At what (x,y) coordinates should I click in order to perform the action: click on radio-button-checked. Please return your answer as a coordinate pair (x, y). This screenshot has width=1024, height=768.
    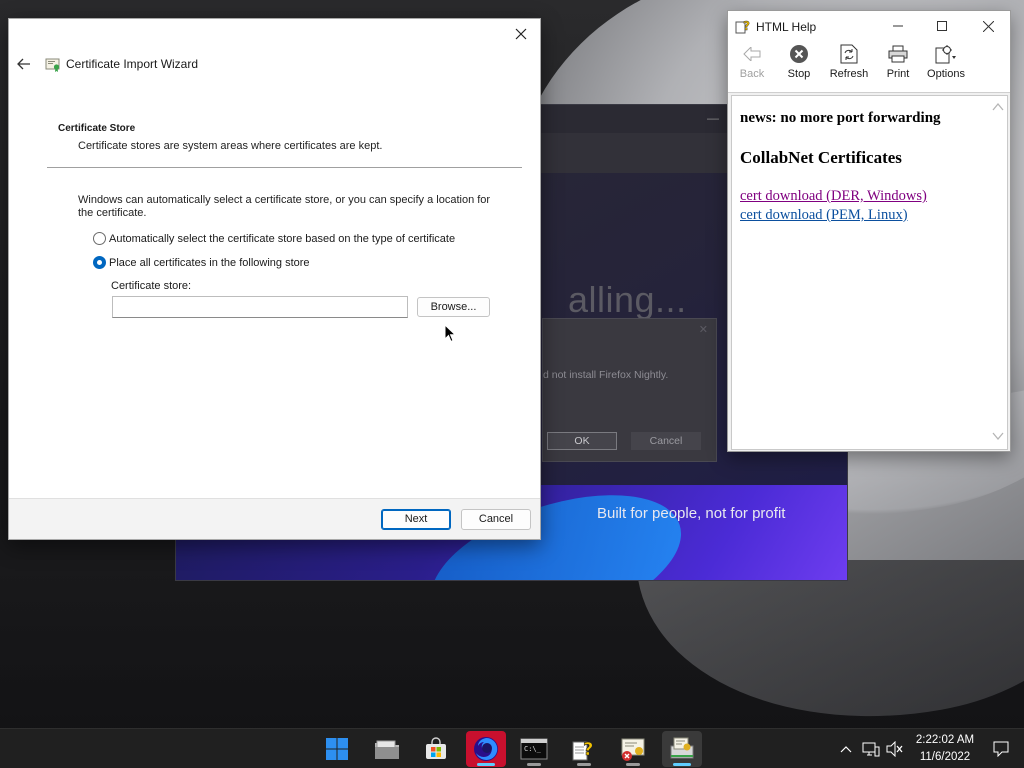
    Looking at the image, I should click on (99, 262).